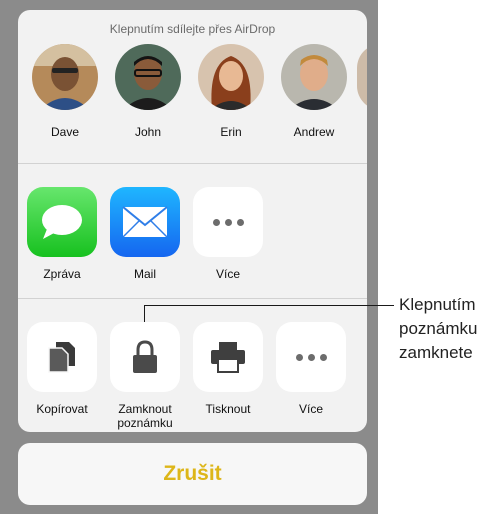 The height and width of the screenshot is (514, 501). What do you see at coordinates (62, 274) in the screenshot?
I see `app-label: Zpráva` at bounding box center [62, 274].